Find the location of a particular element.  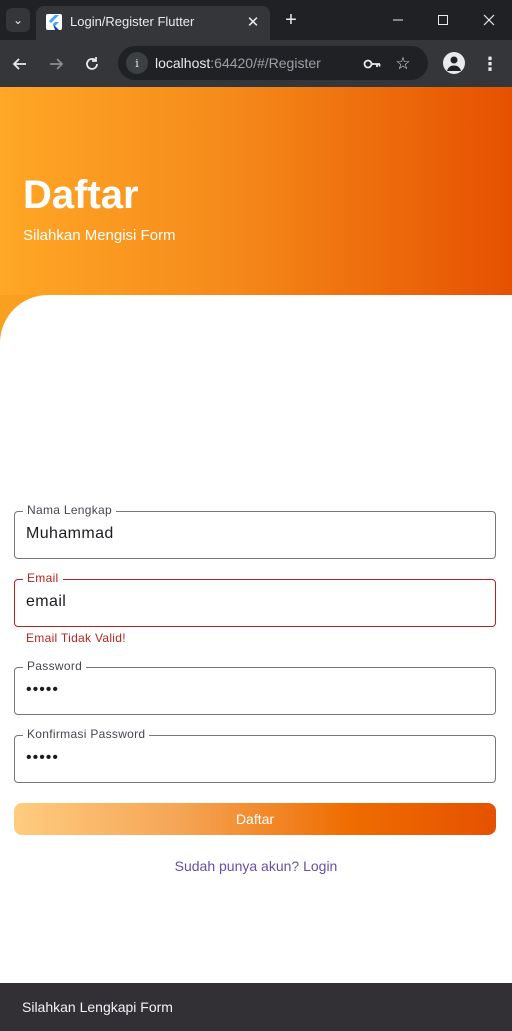

full-name-label: Nama Lengkap is located at coordinates (69, 510).